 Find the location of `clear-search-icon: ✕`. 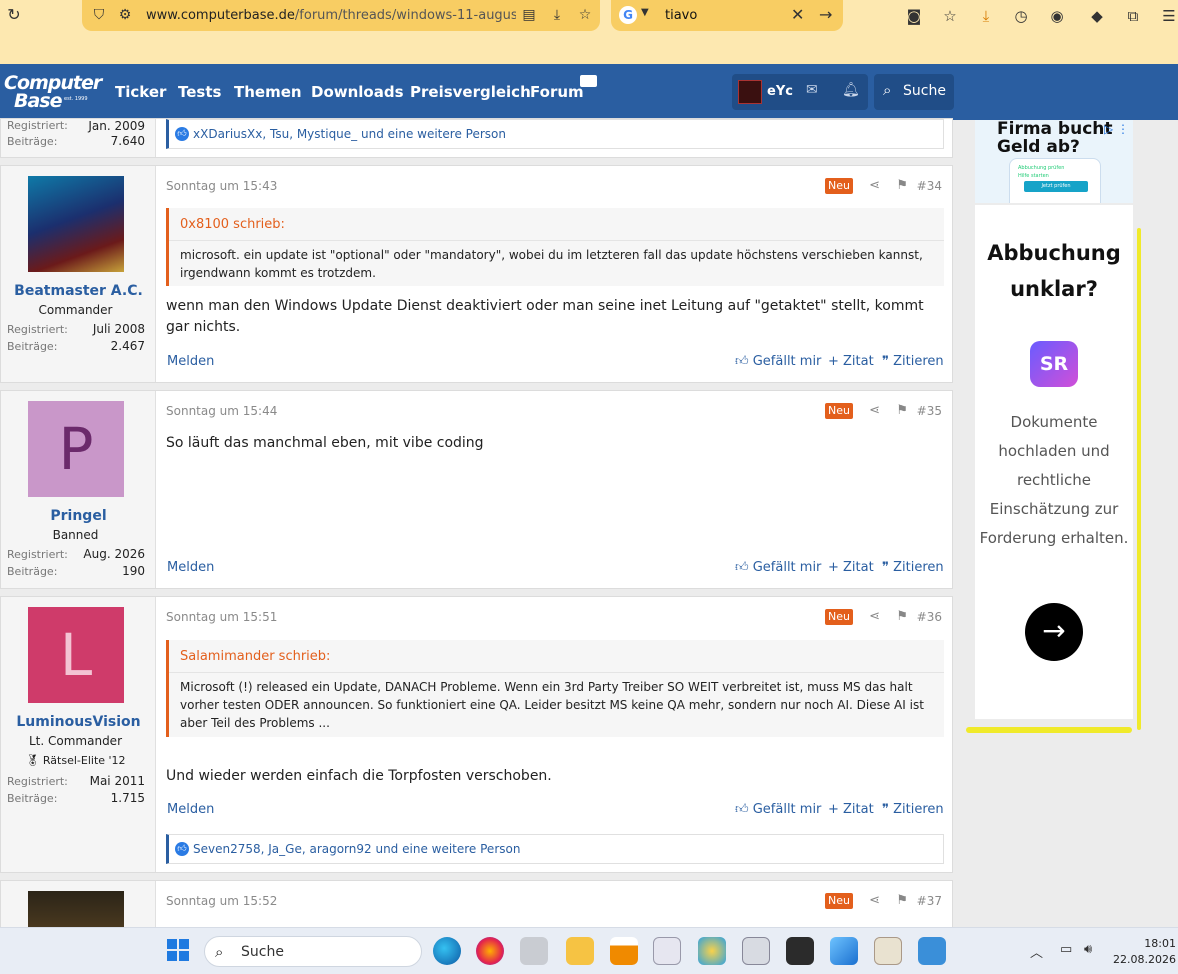

clear-search-icon: ✕ is located at coordinates (797, 14).